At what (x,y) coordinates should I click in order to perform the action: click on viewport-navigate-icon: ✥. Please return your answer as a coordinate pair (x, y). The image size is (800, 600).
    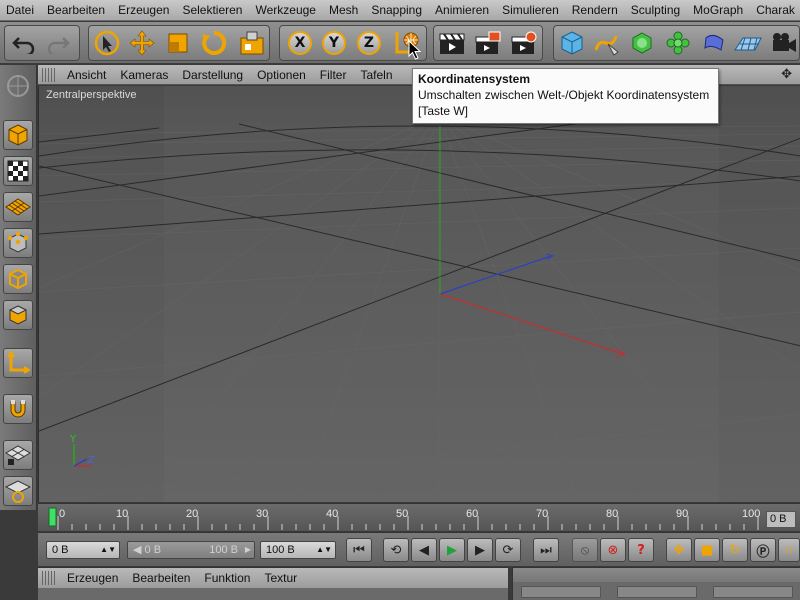
    Looking at the image, I should click on (786, 74).